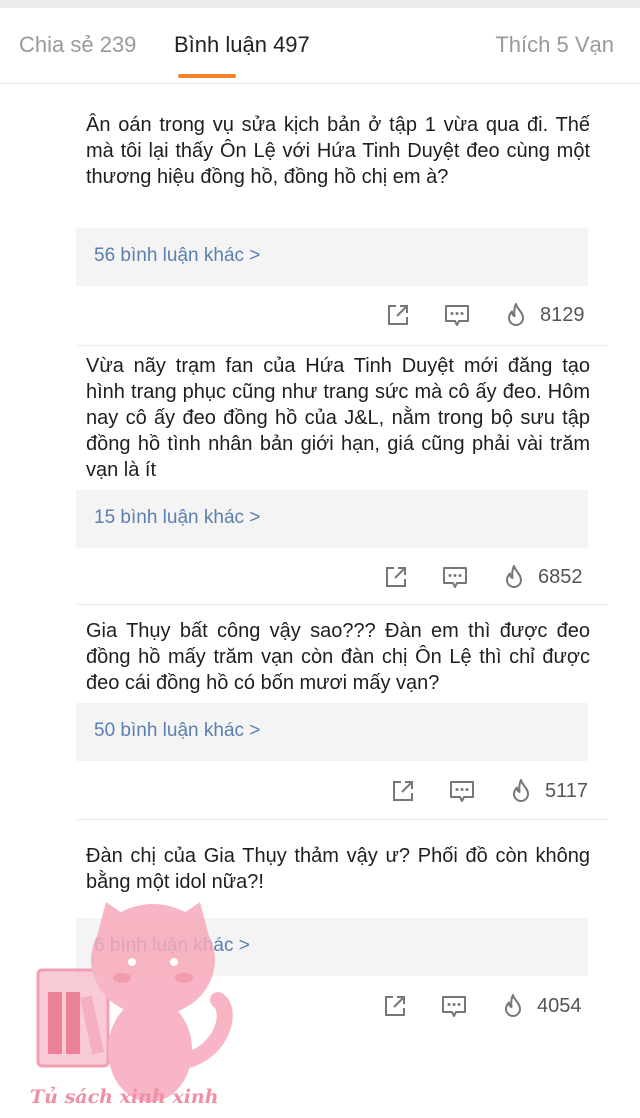 The image size is (640, 1118). Describe the element at coordinates (559, 1005) in the screenshot. I see `heat-count: 4054` at that location.